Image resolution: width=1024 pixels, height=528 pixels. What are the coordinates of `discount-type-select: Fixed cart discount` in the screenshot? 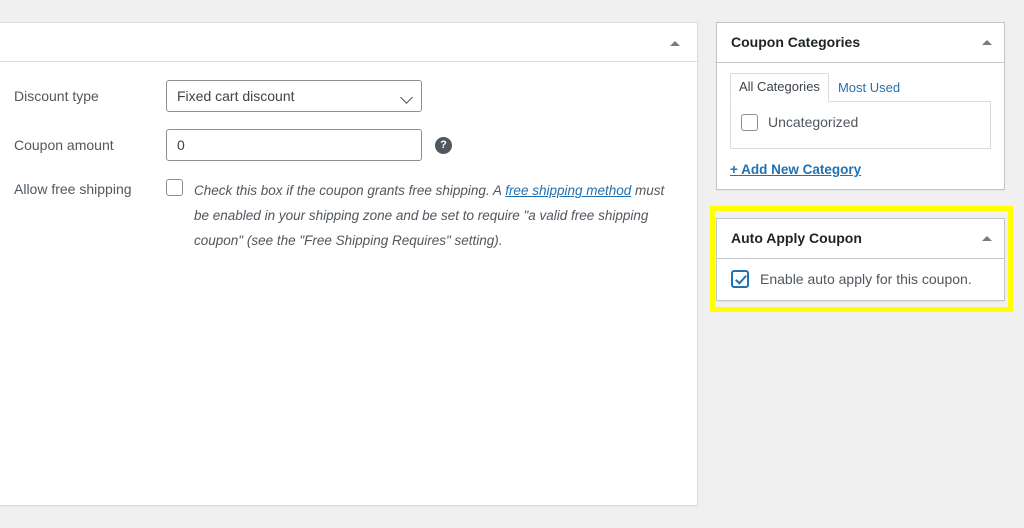 It's located at (294, 96).